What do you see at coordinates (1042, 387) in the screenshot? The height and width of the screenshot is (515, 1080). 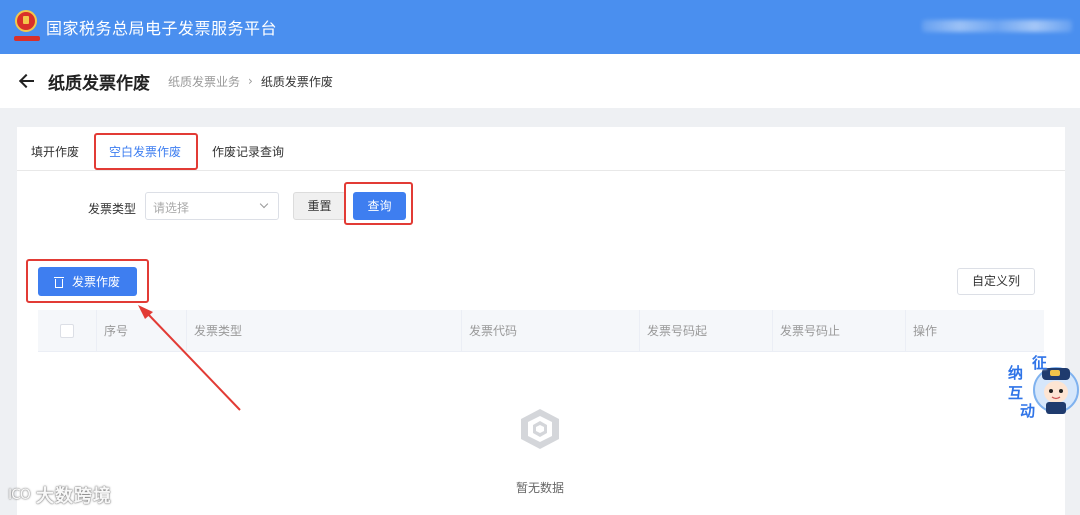 I see `mascot-widget: 征 纳 互 动` at bounding box center [1042, 387].